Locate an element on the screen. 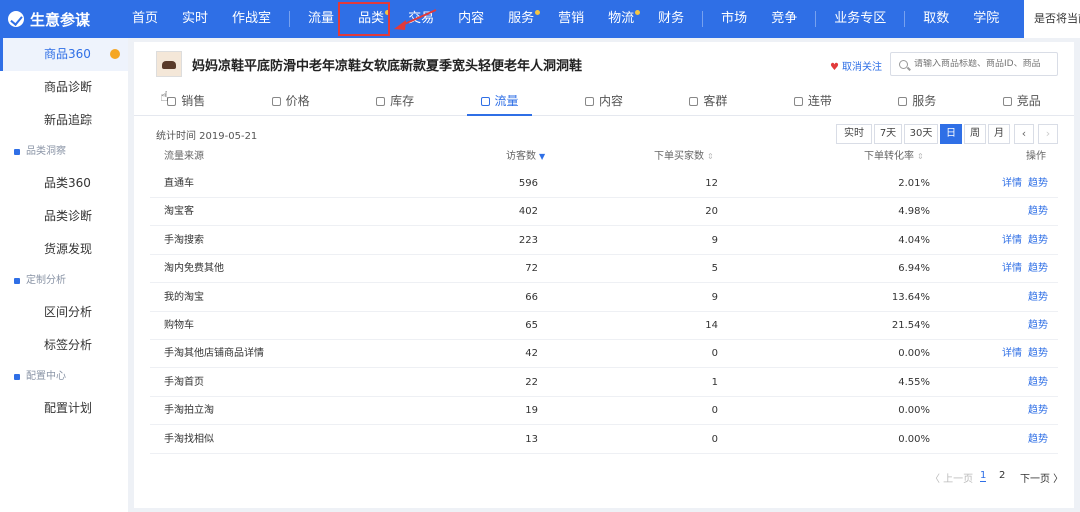 The width and height of the screenshot is (1080, 512). nav-item: 市场 is located at coordinates (734, 19).